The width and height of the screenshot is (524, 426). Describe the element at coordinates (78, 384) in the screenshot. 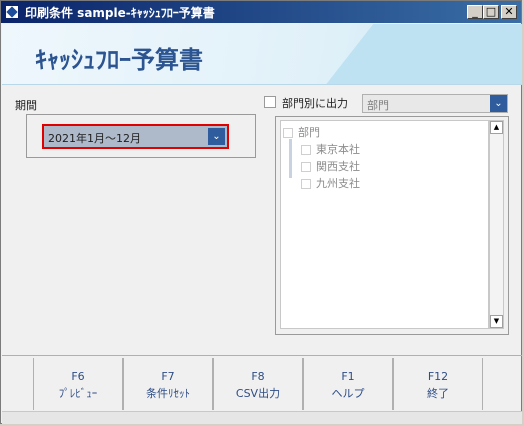

I see `f6-preview-button: F6 ﾌﾟﾚﾋﾞｭｰ` at that location.